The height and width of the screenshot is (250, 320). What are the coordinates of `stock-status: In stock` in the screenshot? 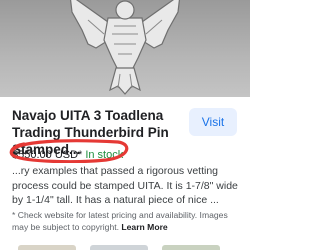 It's located at (104, 155).